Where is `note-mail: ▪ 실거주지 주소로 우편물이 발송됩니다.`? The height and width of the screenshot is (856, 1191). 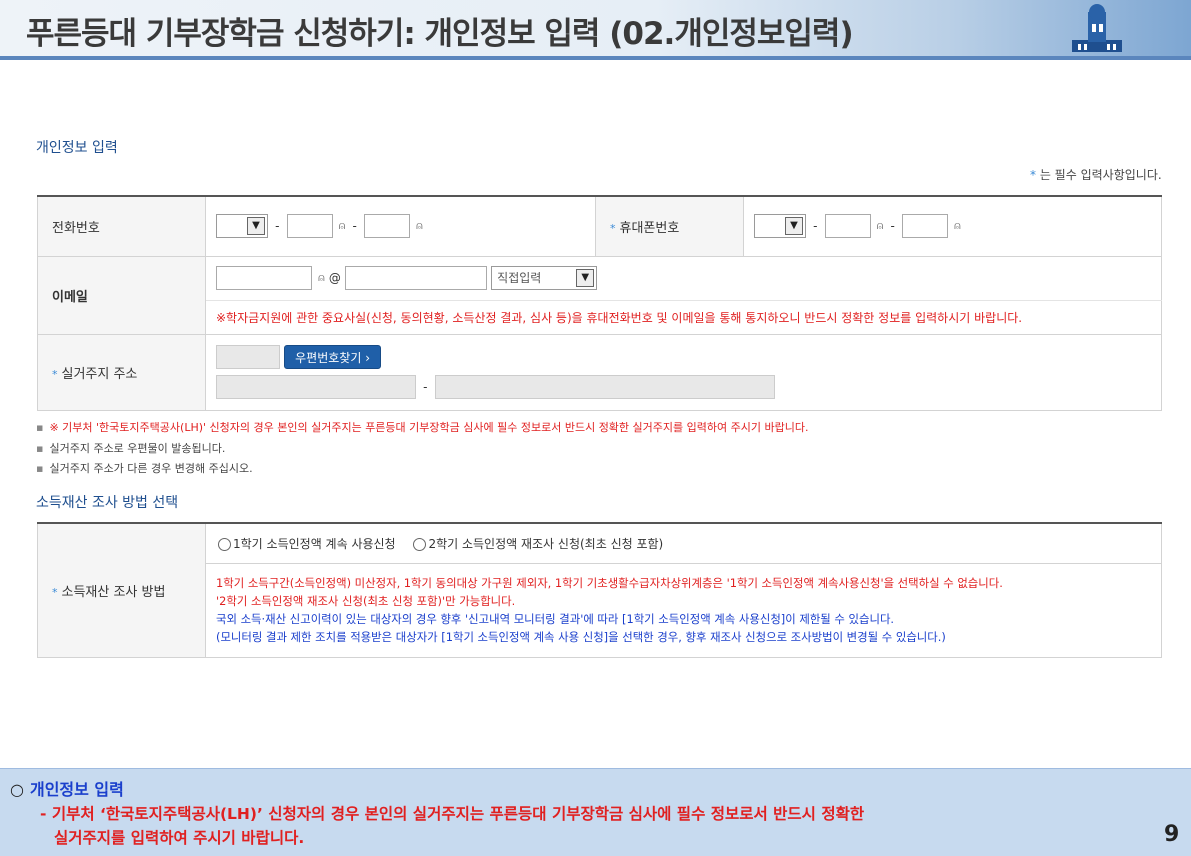
note-mail: ▪ 실거주지 주소로 우편물이 발송됩니다. is located at coordinates (130, 448).